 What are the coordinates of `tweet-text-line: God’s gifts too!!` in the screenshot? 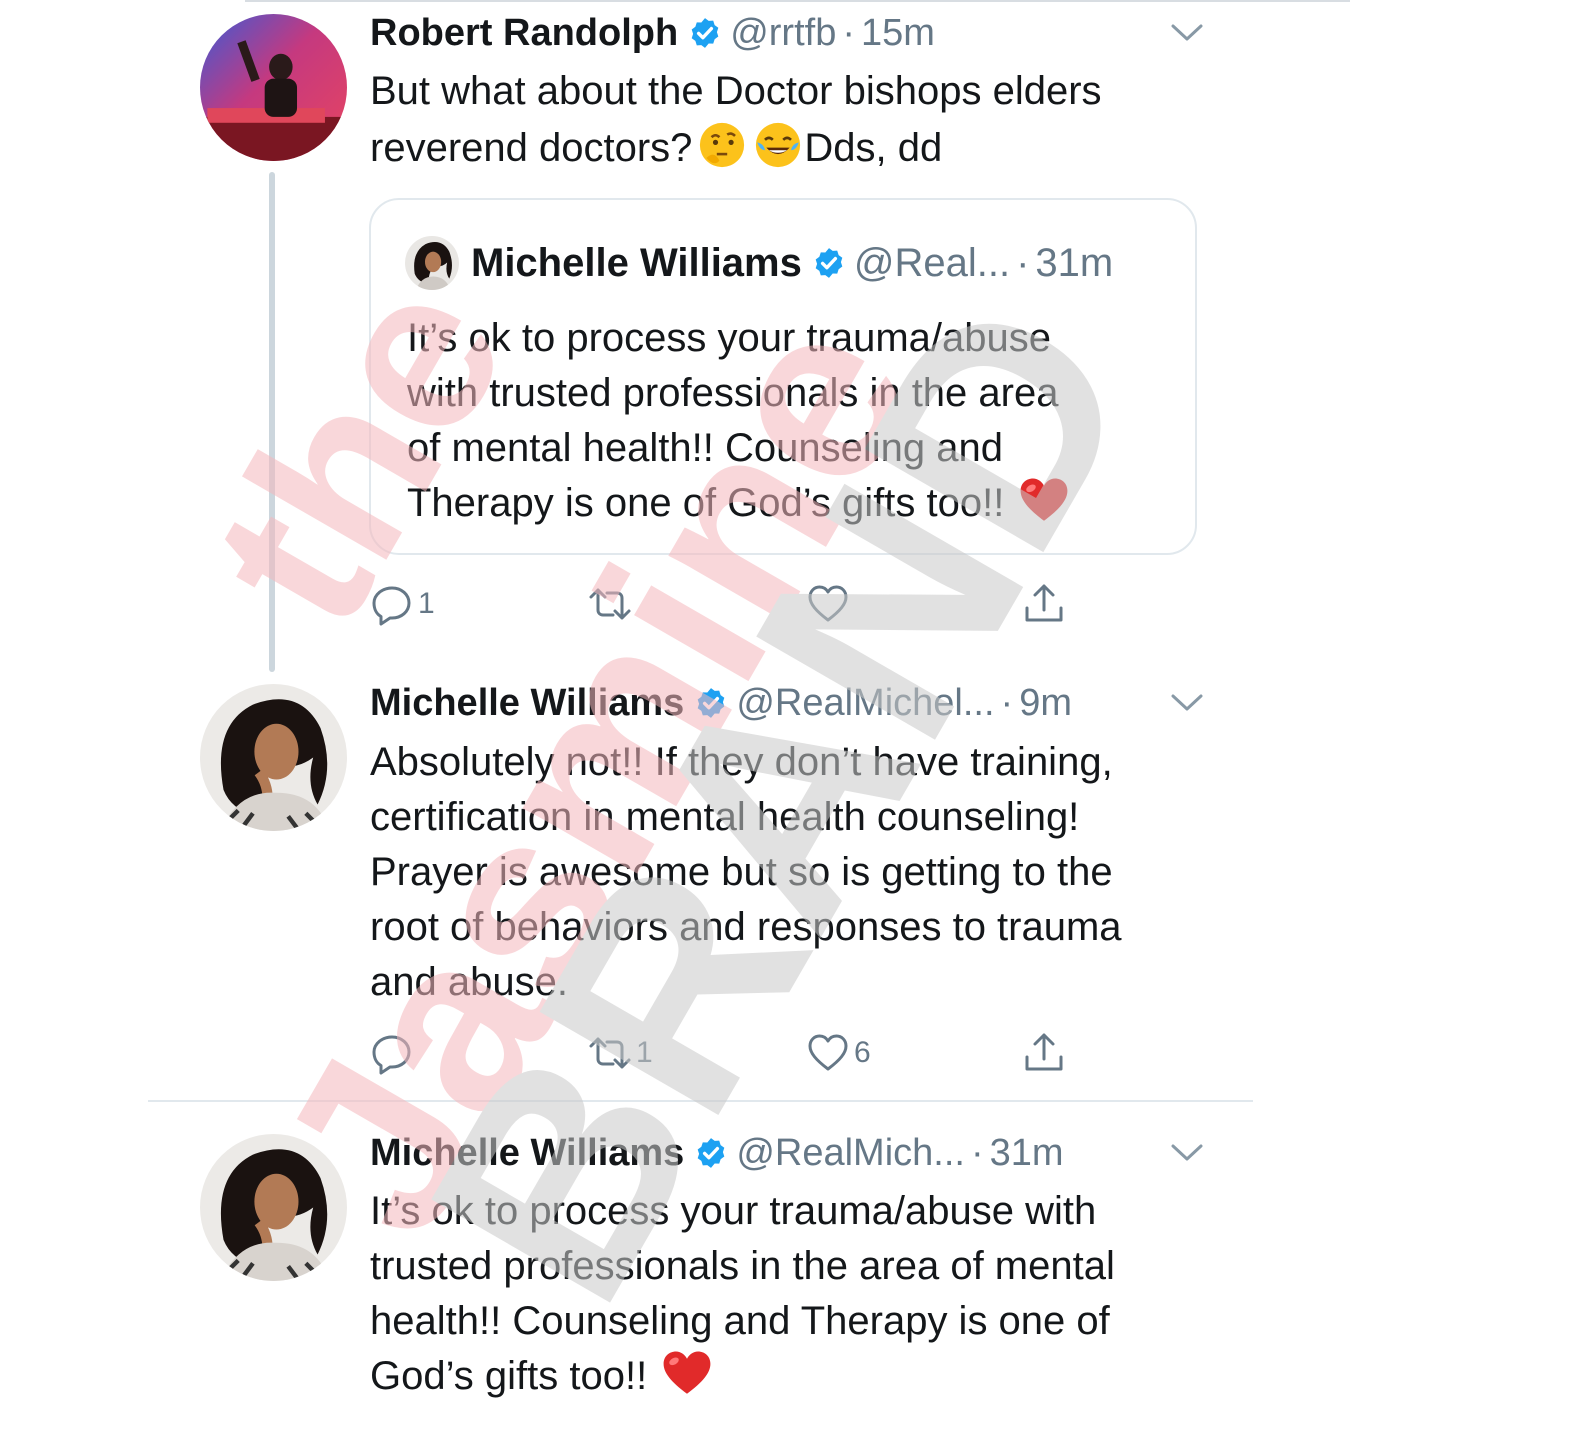 It's located at (742, 1376).